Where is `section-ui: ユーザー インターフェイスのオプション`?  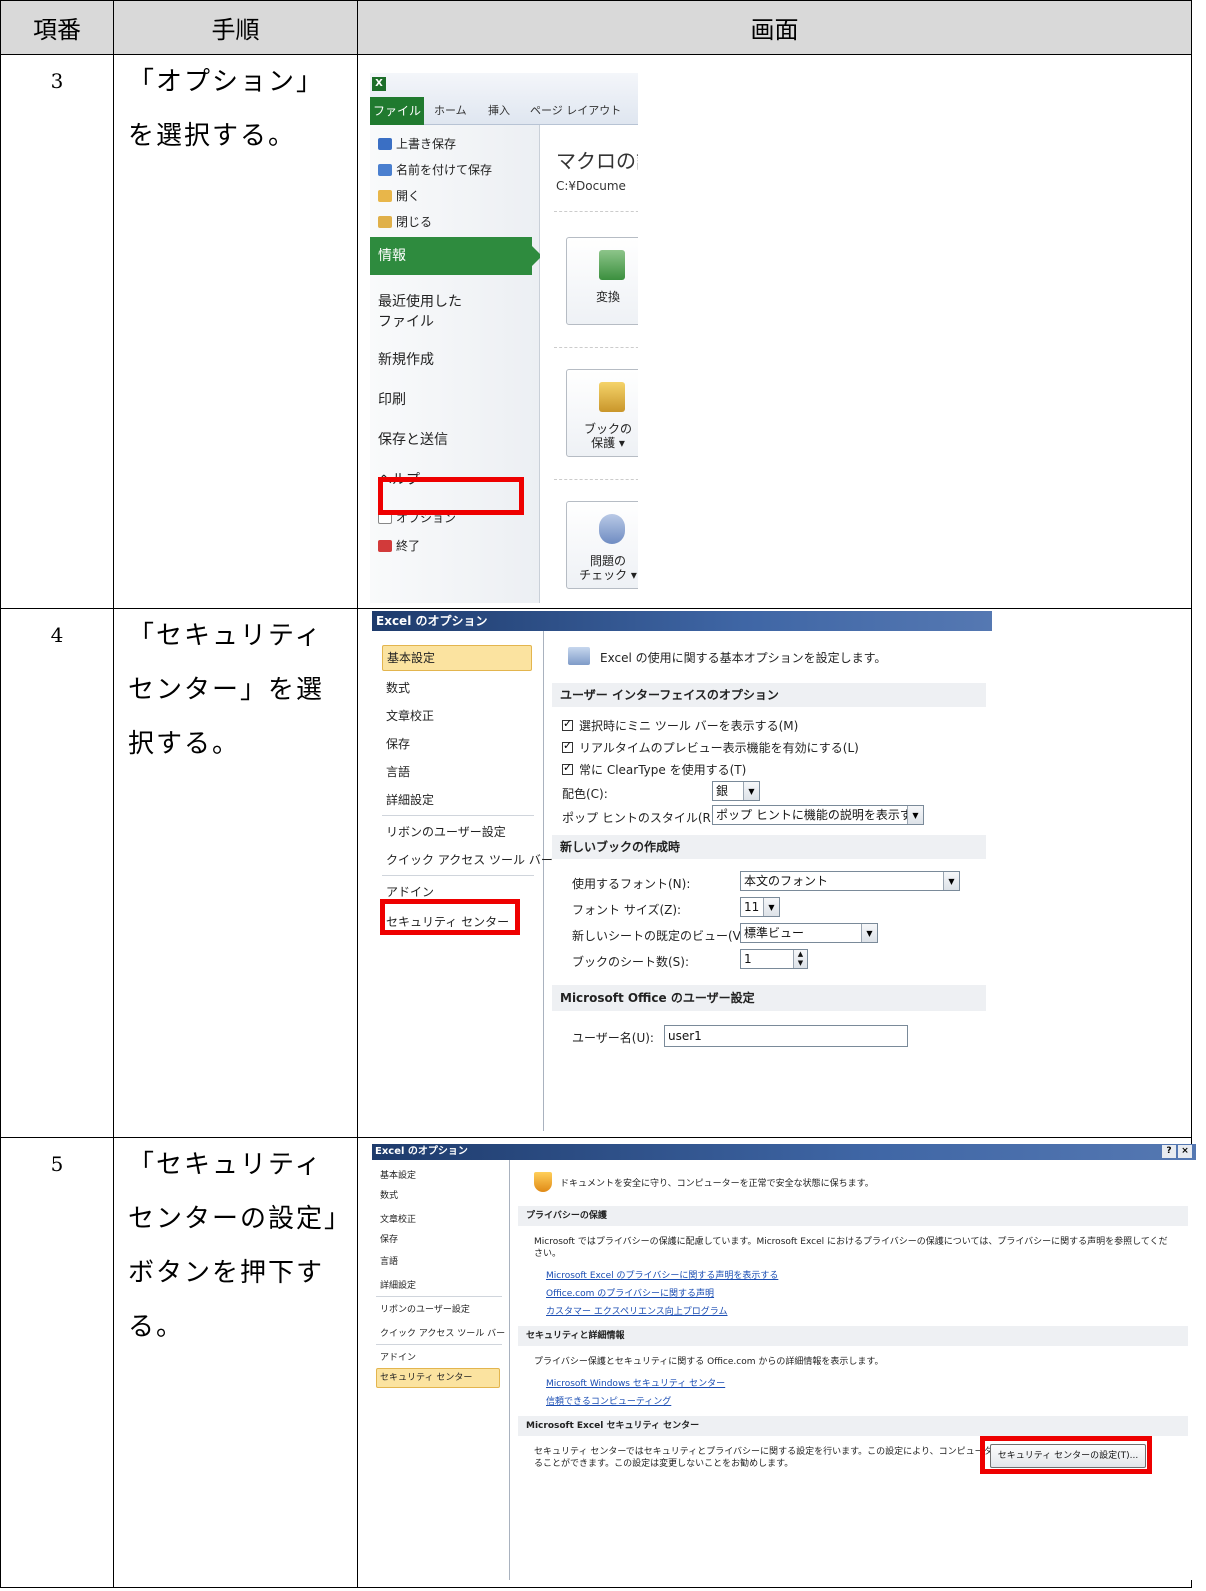 section-ui: ユーザー インターフェイスのオプション is located at coordinates (769, 695).